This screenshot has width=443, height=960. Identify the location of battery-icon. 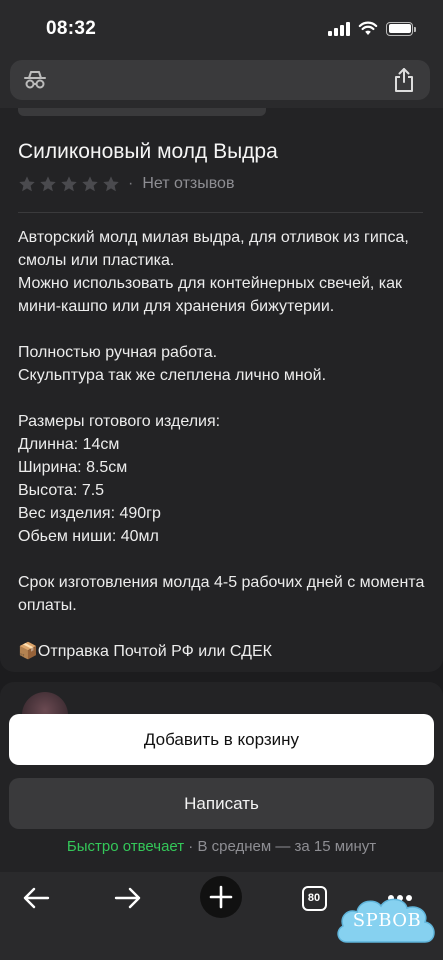
(401, 28).